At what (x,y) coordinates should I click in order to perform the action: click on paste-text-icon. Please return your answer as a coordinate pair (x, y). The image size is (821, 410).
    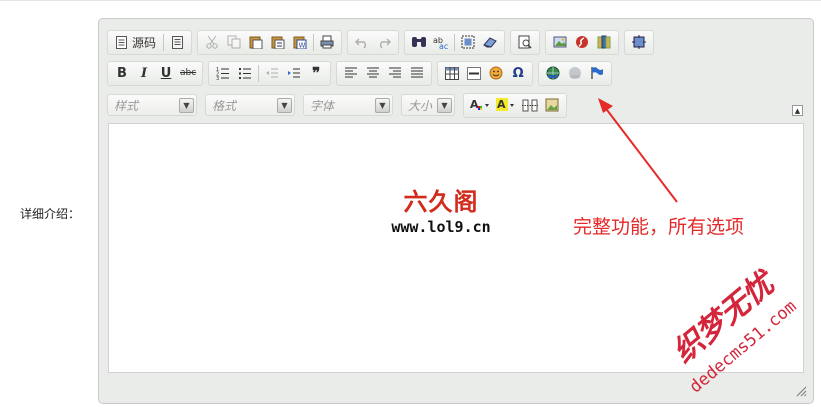
    Looking at the image, I should click on (278, 42).